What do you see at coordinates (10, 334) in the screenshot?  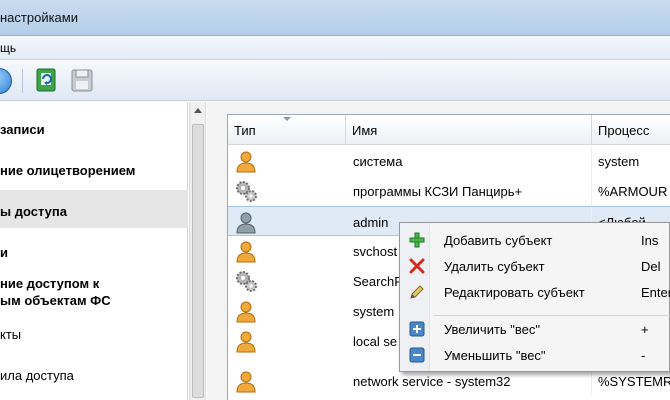 I see `nav-item-objects: кты` at bounding box center [10, 334].